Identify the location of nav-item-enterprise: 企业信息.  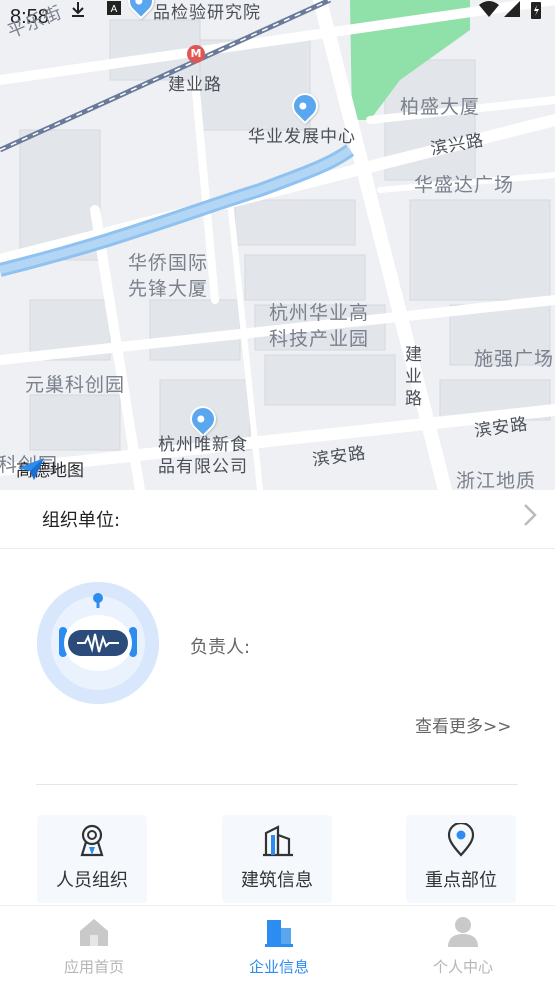
(279, 945).